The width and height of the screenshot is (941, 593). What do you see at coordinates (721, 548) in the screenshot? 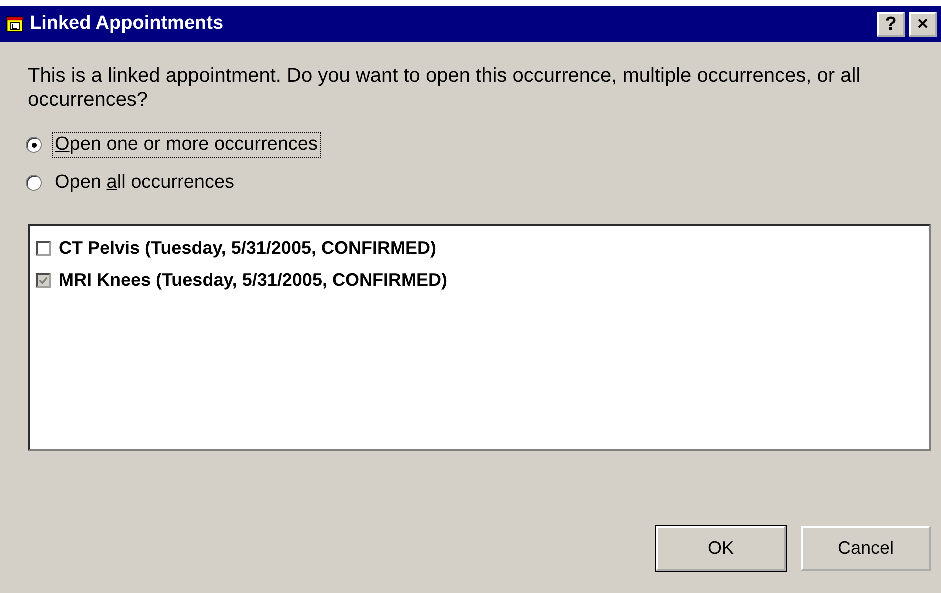
I see `dialog-button: OK` at bounding box center [721, 548].